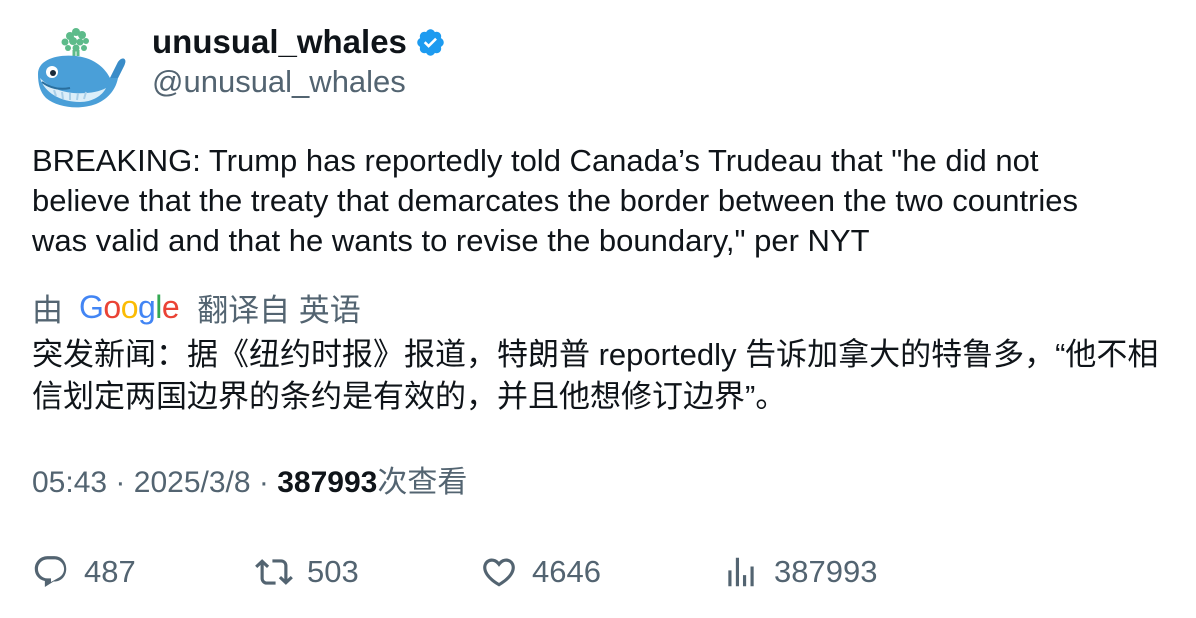 This screenshot has width=1196, height=618. Describe the element at coordinates (192, 482) in the screenshot. I see `tweet-date: 2025/3/8` at that location.